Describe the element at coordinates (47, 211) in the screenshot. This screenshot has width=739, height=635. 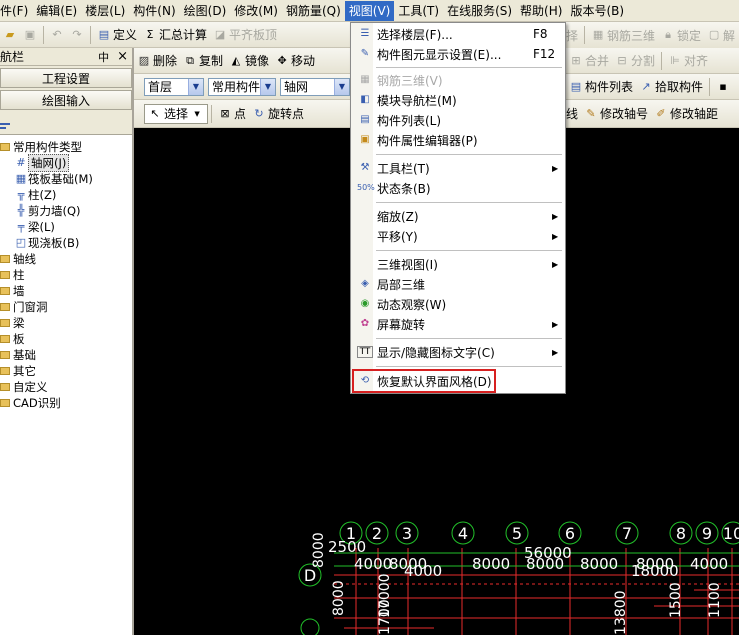
I see `tree-item-shear-wall: ╬ 剪力墙(Q)` at that location.